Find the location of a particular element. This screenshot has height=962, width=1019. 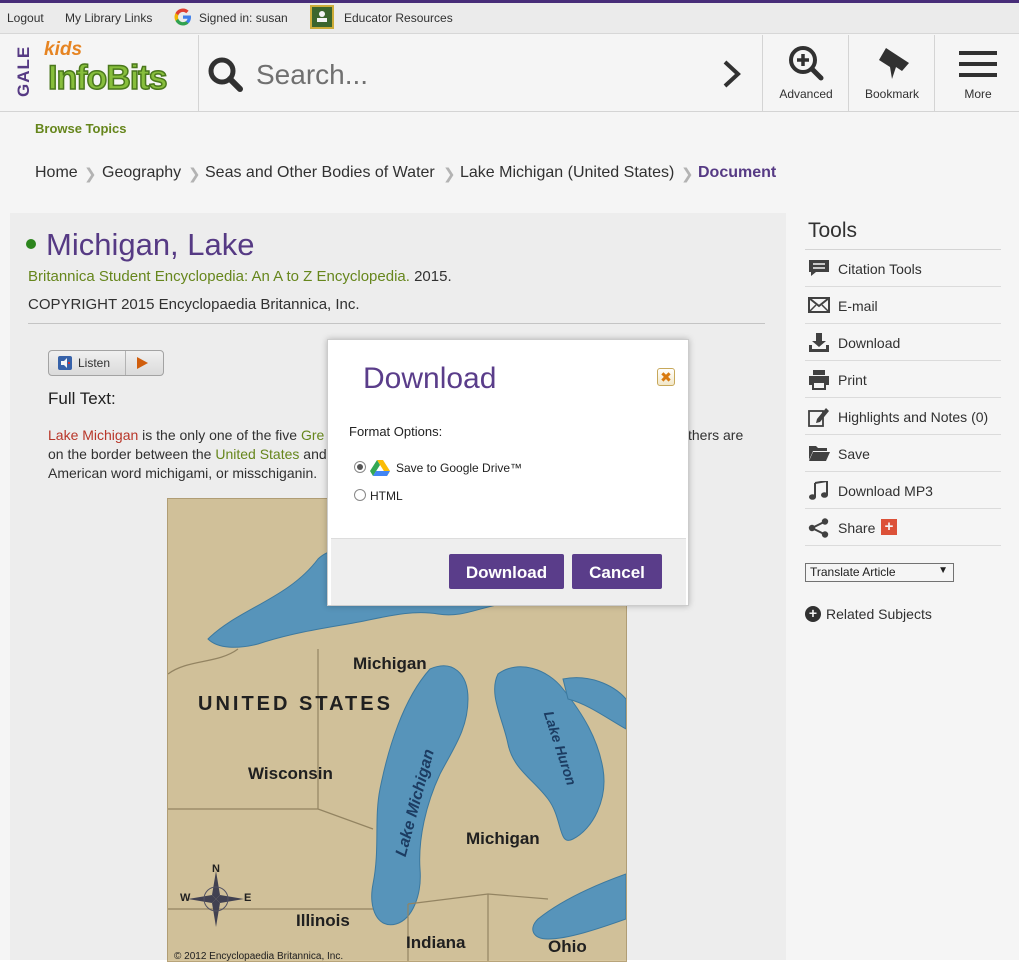

cancel-button: Cancel is located at coordinates (617, 571).